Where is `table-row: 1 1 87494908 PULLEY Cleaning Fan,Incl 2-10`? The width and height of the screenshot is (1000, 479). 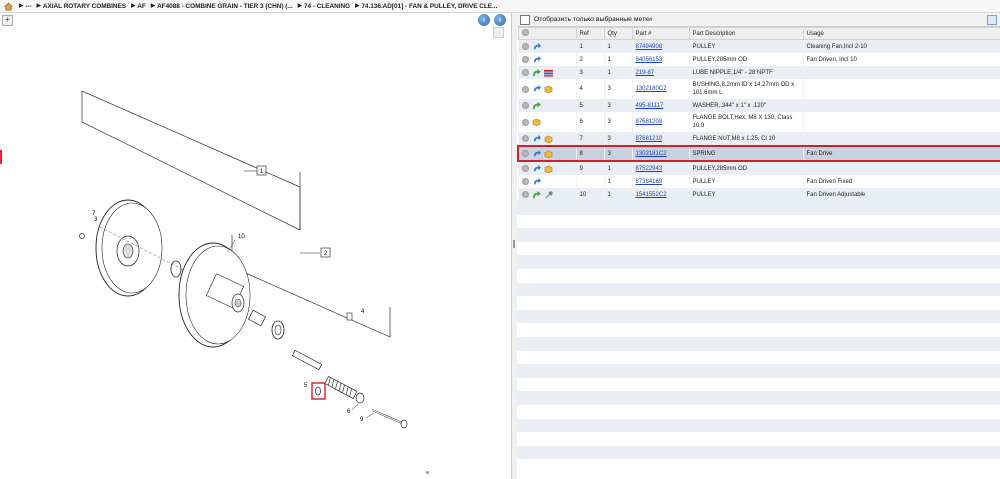
table-row: 1 1 87494908 PULLEY Cleaning Fan,Incl 2-10 is located at coordinates (758, 46).